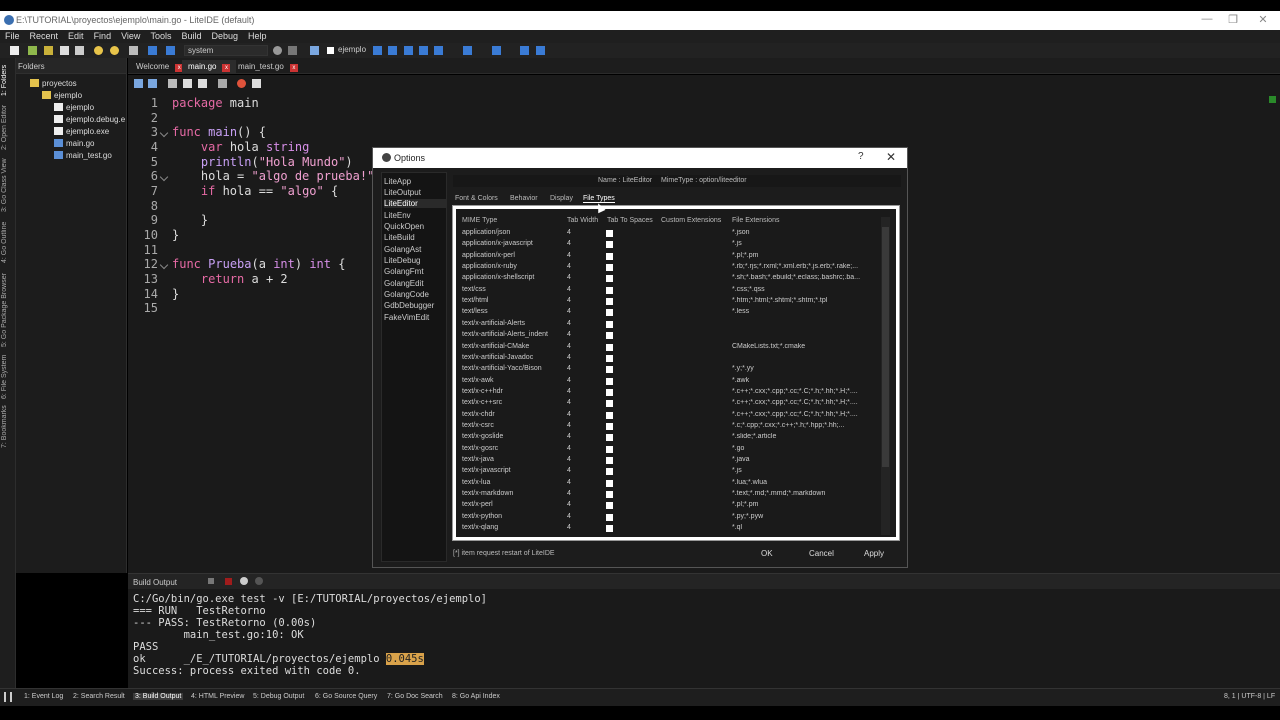  Describe the element at coordinates (666, 529) in the screenshot. I see `file-type-row: text/x-qlang 4 *.ql` at that location.